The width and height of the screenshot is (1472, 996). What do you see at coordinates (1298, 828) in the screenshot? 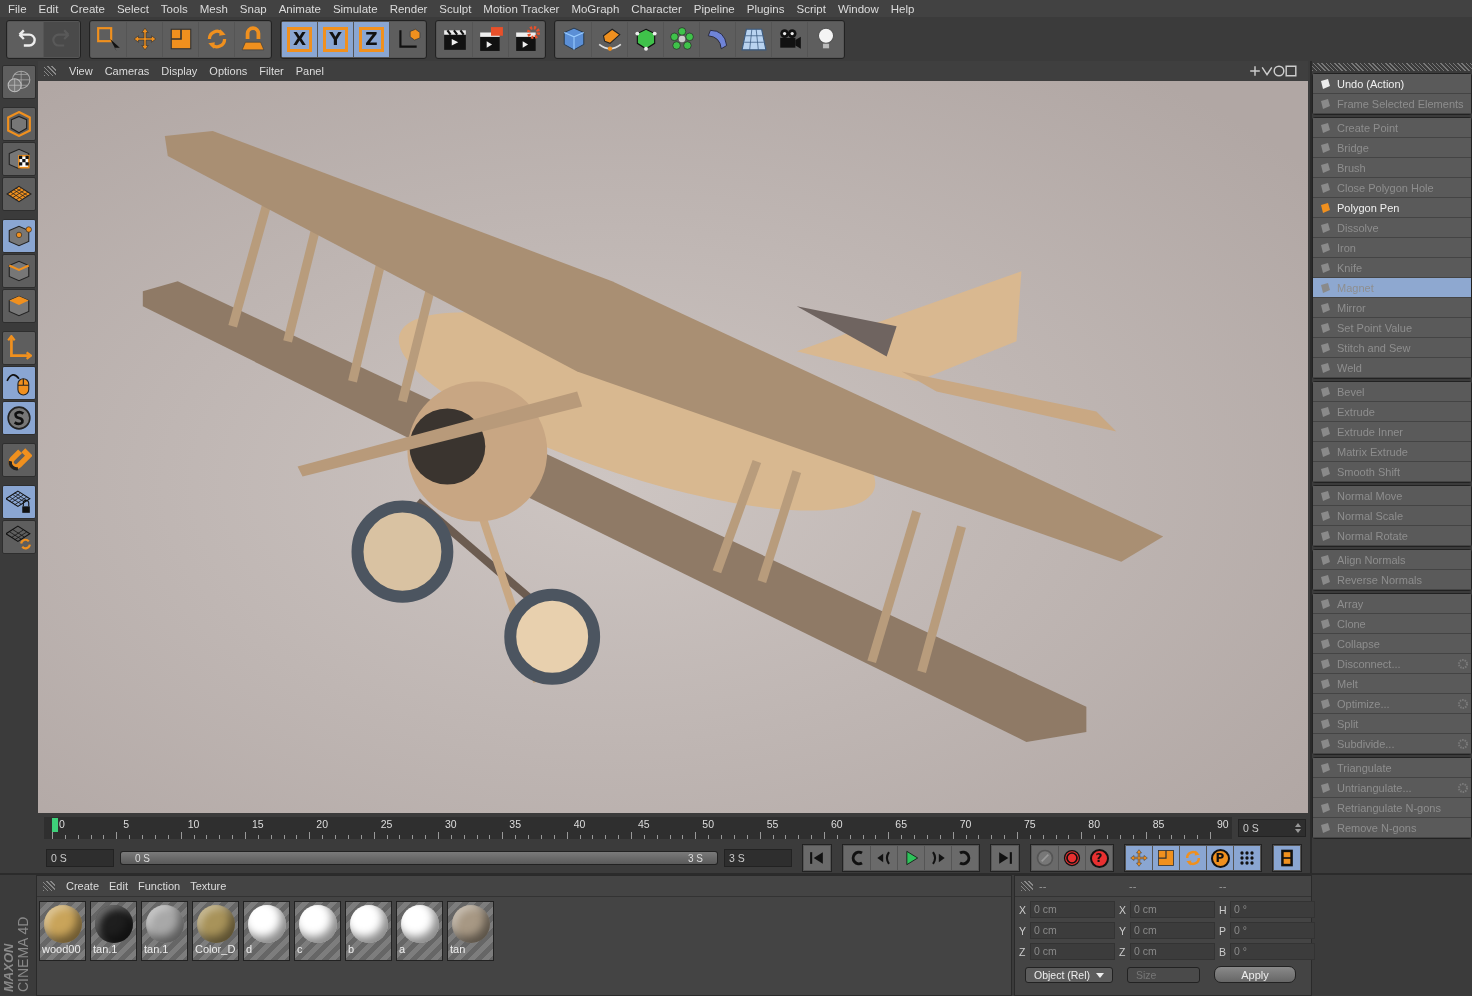
I see `spinner-icon` at bounding box center [1298, 828].